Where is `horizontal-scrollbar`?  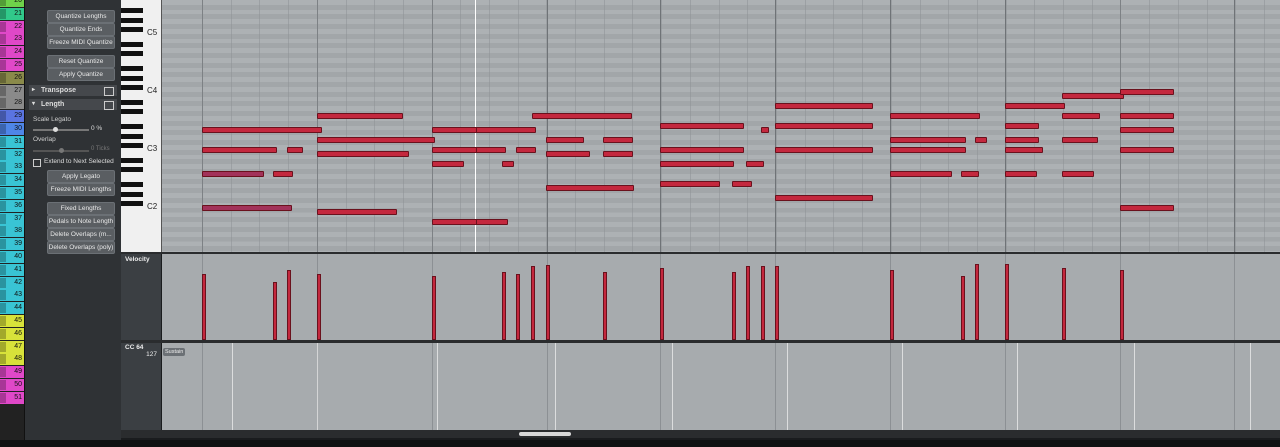
horizontal-scrollbar is located at coordinates (700, 434).